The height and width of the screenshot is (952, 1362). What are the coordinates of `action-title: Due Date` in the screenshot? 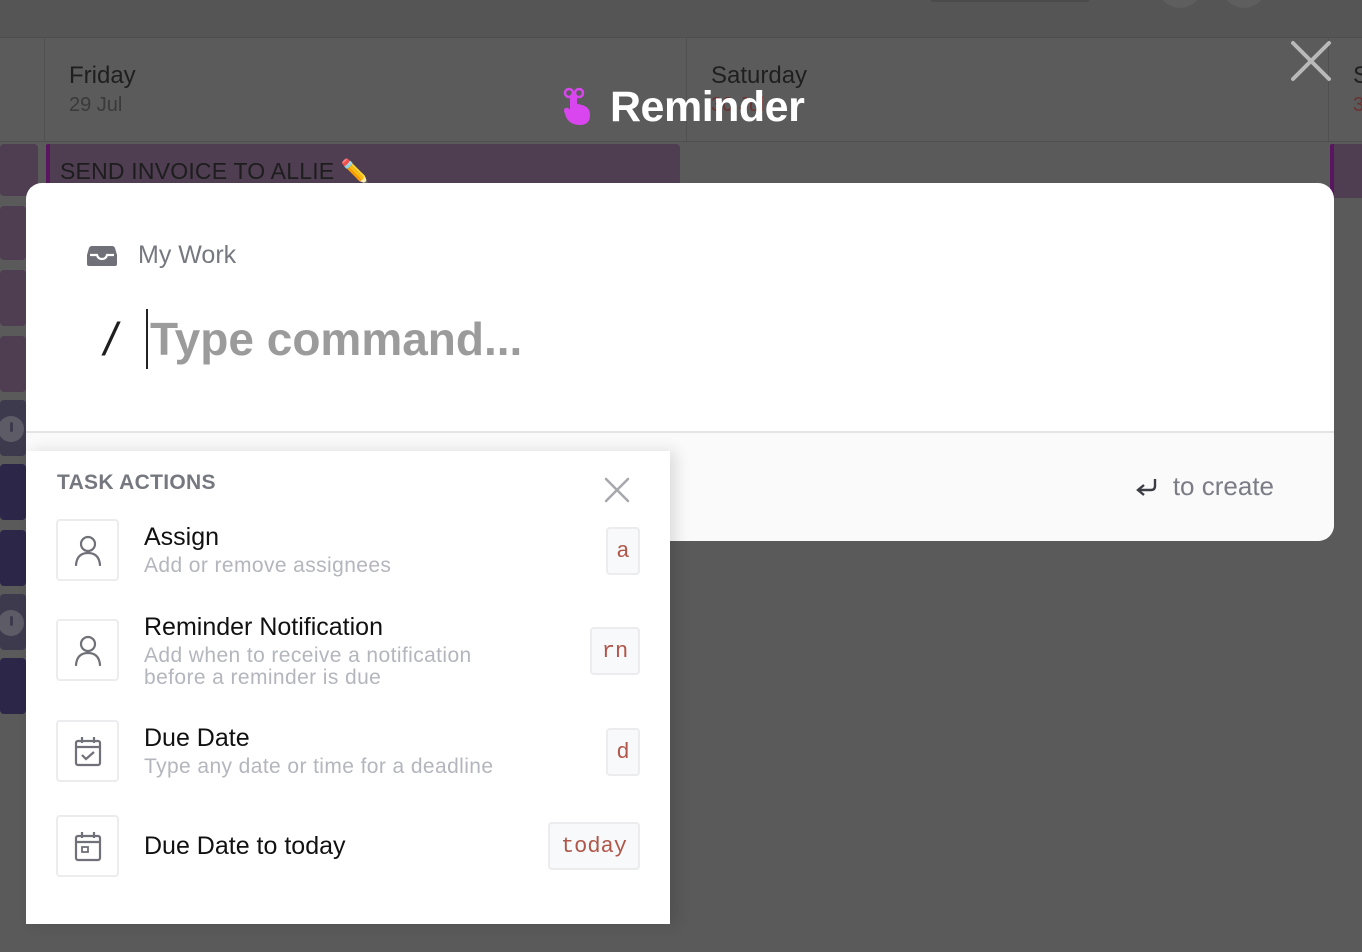 It's located at (197, 738).